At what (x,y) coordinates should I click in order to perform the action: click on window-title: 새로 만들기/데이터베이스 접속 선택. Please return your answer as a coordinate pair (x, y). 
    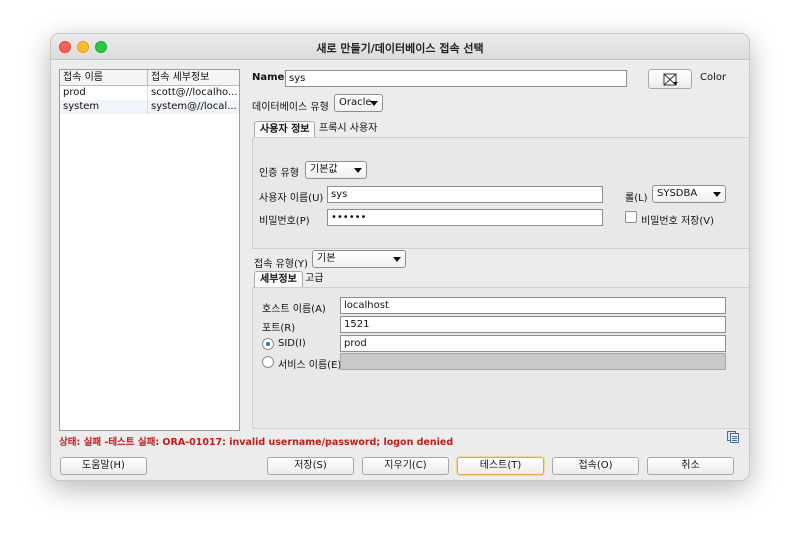
    Looking at the image, I should click on (400, 48).